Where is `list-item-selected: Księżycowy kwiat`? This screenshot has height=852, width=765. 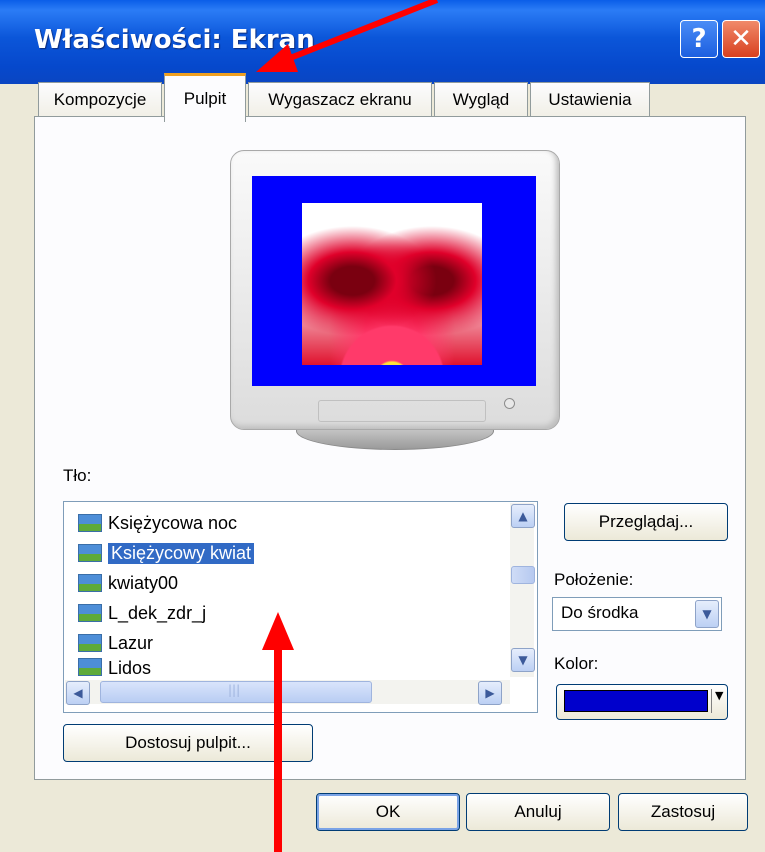
list-item-selected: Księżycowy kwiat is located at coordinates (166, 553).